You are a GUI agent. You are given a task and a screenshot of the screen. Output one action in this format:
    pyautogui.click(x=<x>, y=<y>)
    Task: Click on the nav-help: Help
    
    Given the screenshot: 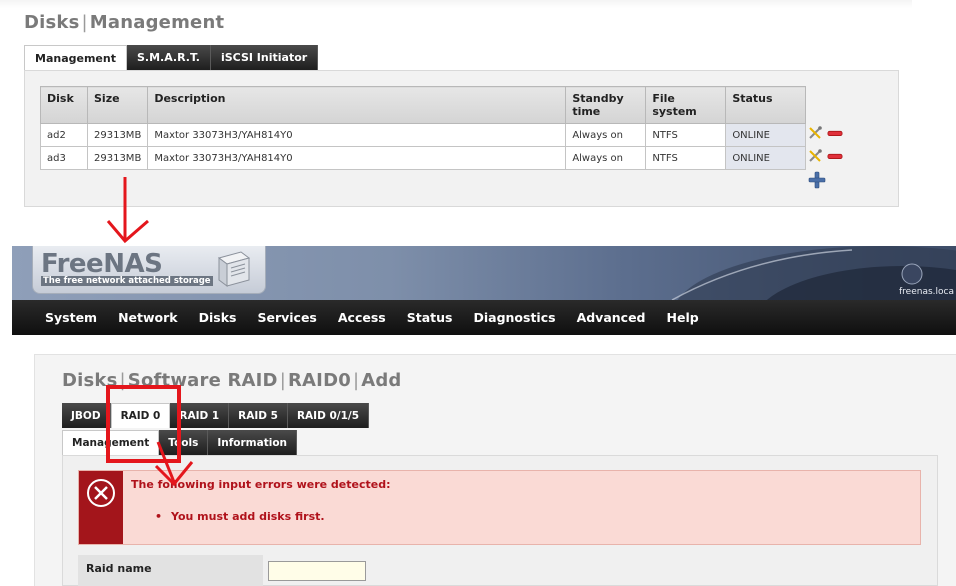 What is the action you would take?
    pyautogui.click(x=683, y=317)
    